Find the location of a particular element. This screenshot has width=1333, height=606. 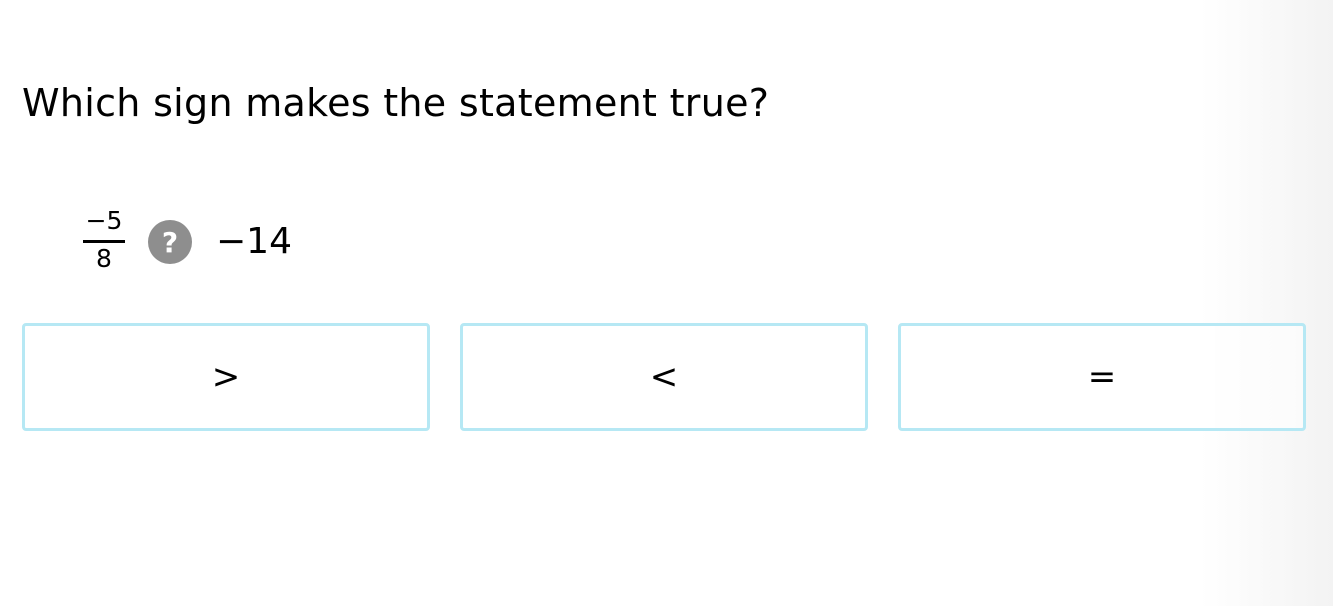

fraction-denominator: 8 is located at coordinates (104, 258).